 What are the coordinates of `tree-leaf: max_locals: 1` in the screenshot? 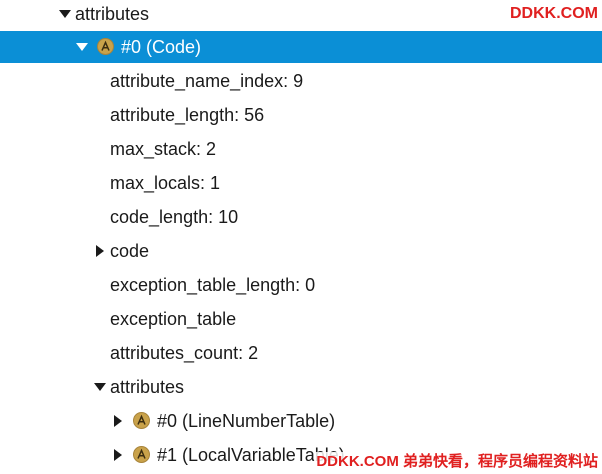 It's located at (301, 183).